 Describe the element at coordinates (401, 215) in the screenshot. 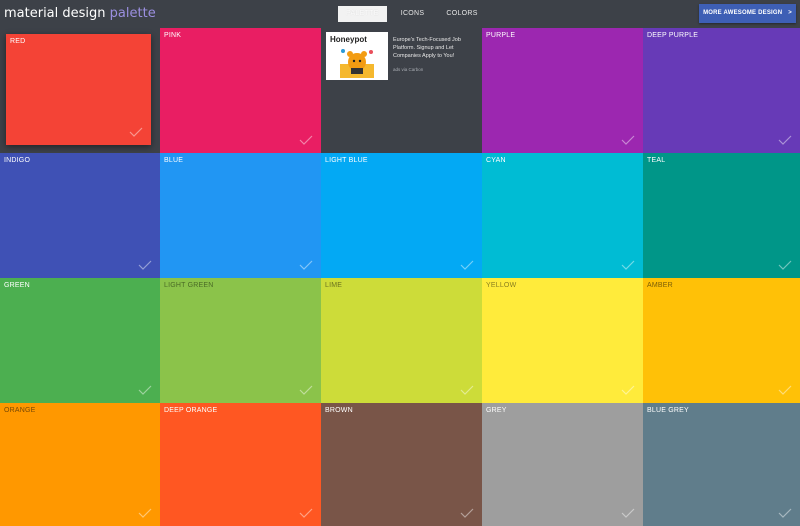

I see `color-tile-light-blue: LIGHT BLUE` at that location.